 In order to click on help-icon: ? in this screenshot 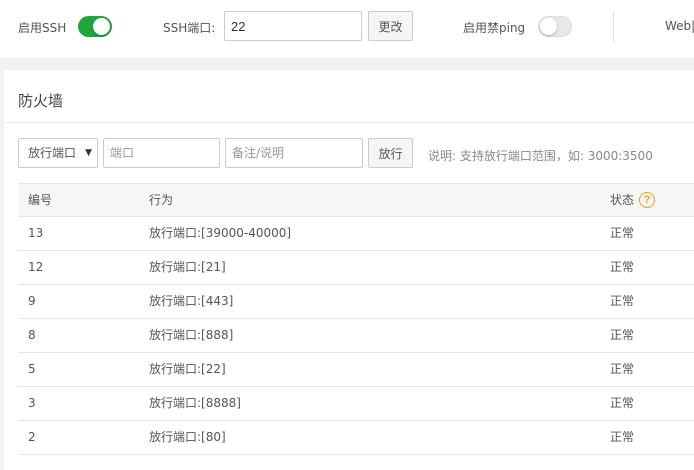, I will do `click(647, 199)`.